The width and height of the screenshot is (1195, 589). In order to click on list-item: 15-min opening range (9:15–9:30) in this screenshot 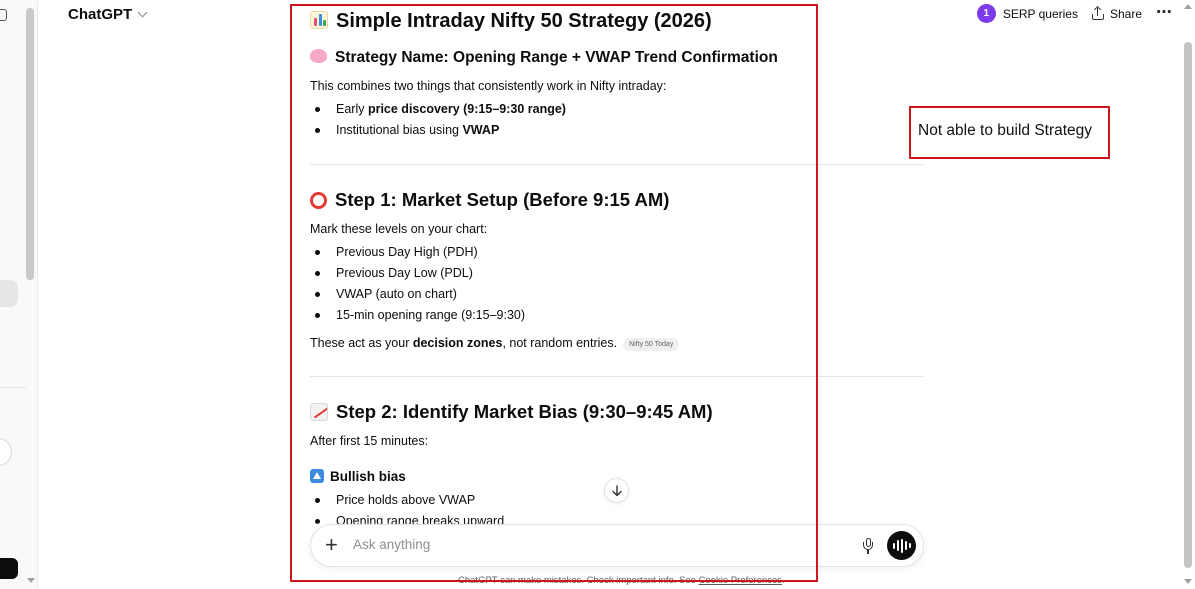, I will do `click(417, 317)`.